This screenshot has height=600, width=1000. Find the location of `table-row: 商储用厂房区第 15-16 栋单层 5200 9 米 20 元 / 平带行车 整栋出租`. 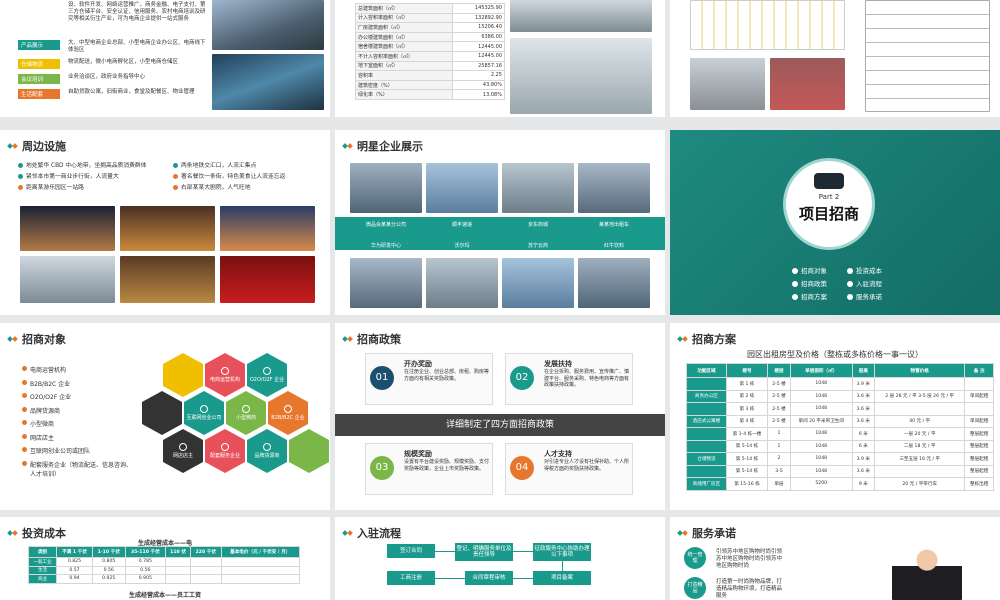

table-row: 商储用厂房区第 15-16 栋单层 5200 9 米 20 元 / 平带行车 整栋出租 is located at coordinates (840, 484).